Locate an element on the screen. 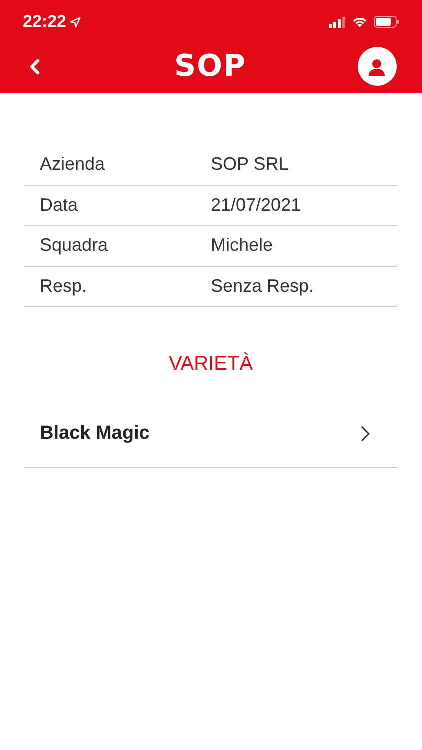 The width and height of the screenshot is (422, 750). variety-name: Black Magic is located at coordinates (95, 434).